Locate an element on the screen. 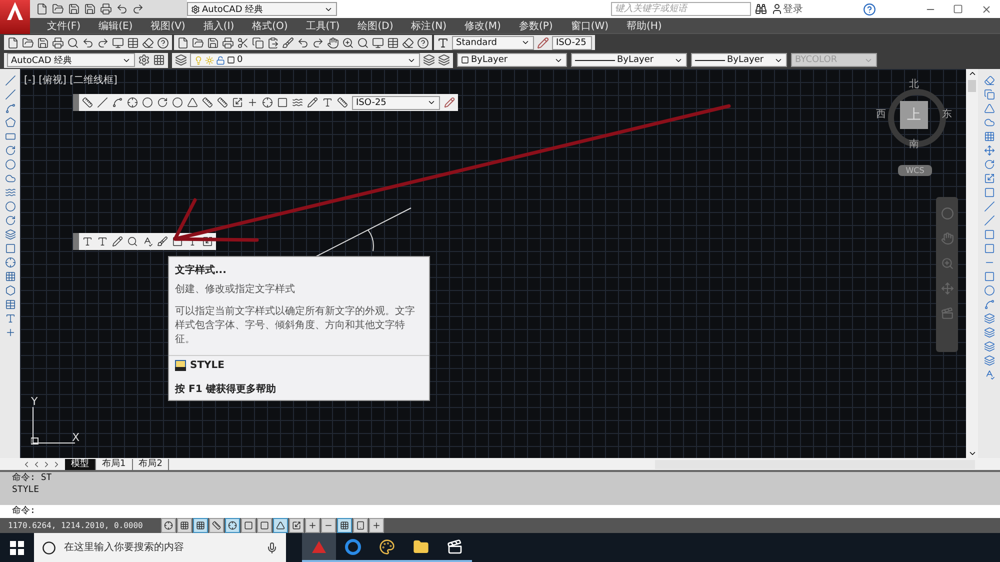 The height and width of the screenshot is (562, 1000). arc-icon is located at coordinates (162, 102).